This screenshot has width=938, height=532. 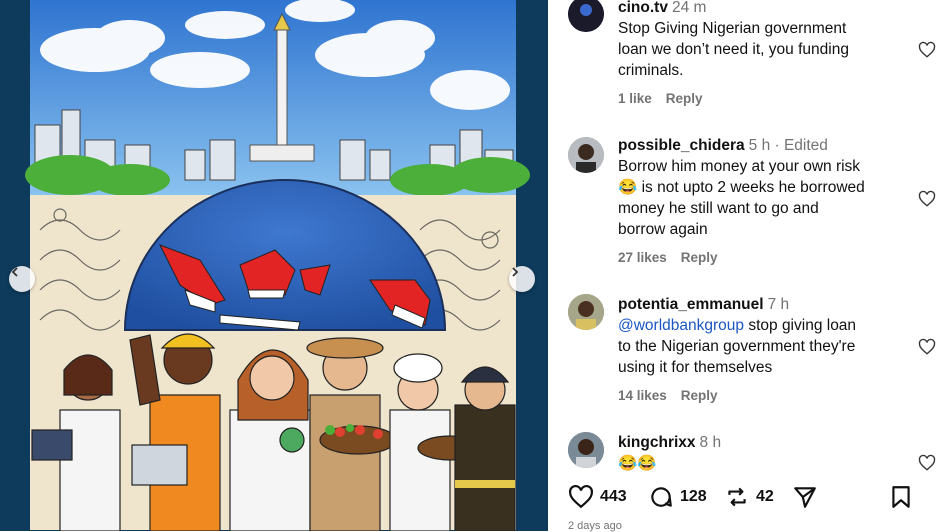 I want to click on repost-icon, so click(x=737, y=497).